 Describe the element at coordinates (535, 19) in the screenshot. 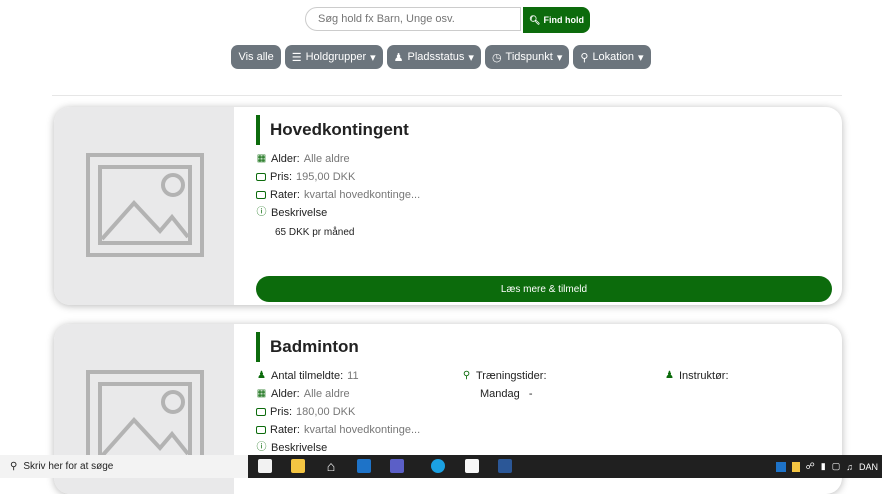

I see `search-icon: 🔍︎` at that location.